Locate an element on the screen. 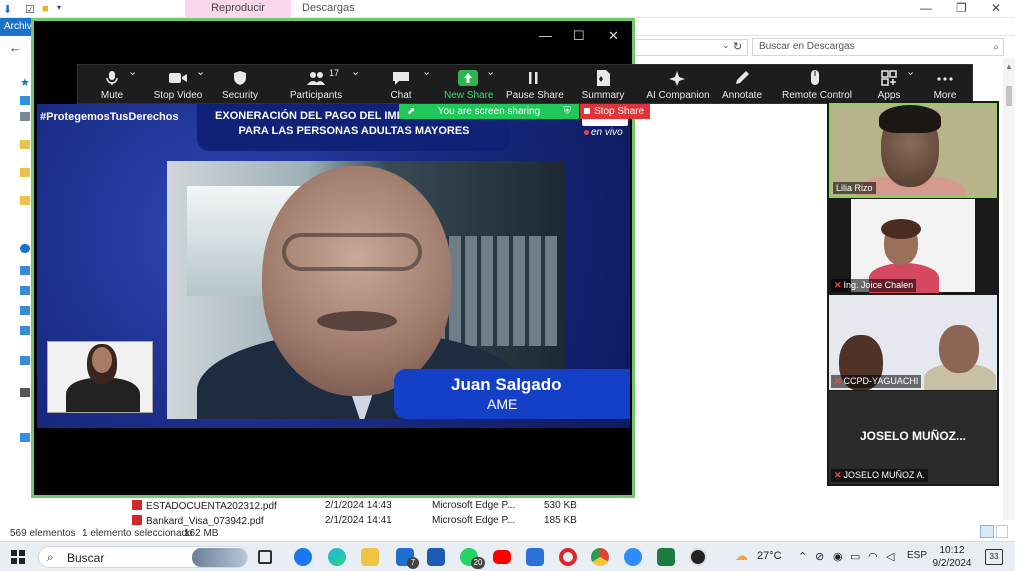 This screenshot has height=571, width=1015. weather-temp: 27°C is located at coordinates (769, 556).